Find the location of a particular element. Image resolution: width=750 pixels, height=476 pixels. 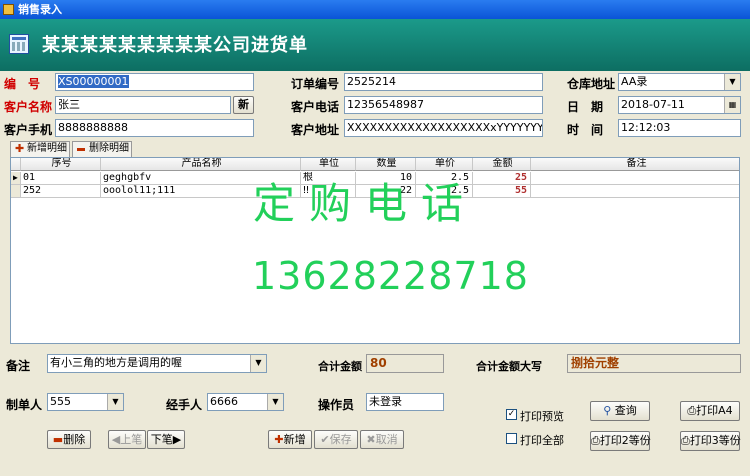

maker-value: 555 is located at coordinates (60, 401).